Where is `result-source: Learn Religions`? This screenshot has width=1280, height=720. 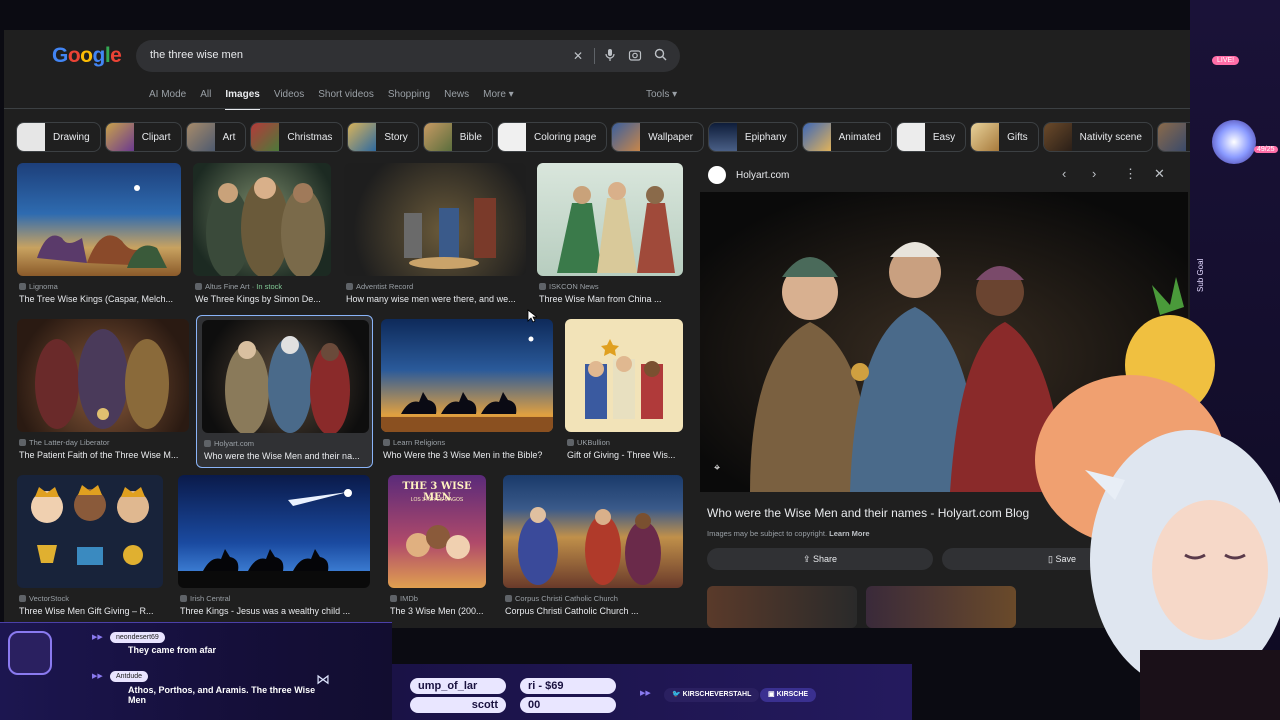 result-source: Learn Religions is located at coordinates (414, 442).